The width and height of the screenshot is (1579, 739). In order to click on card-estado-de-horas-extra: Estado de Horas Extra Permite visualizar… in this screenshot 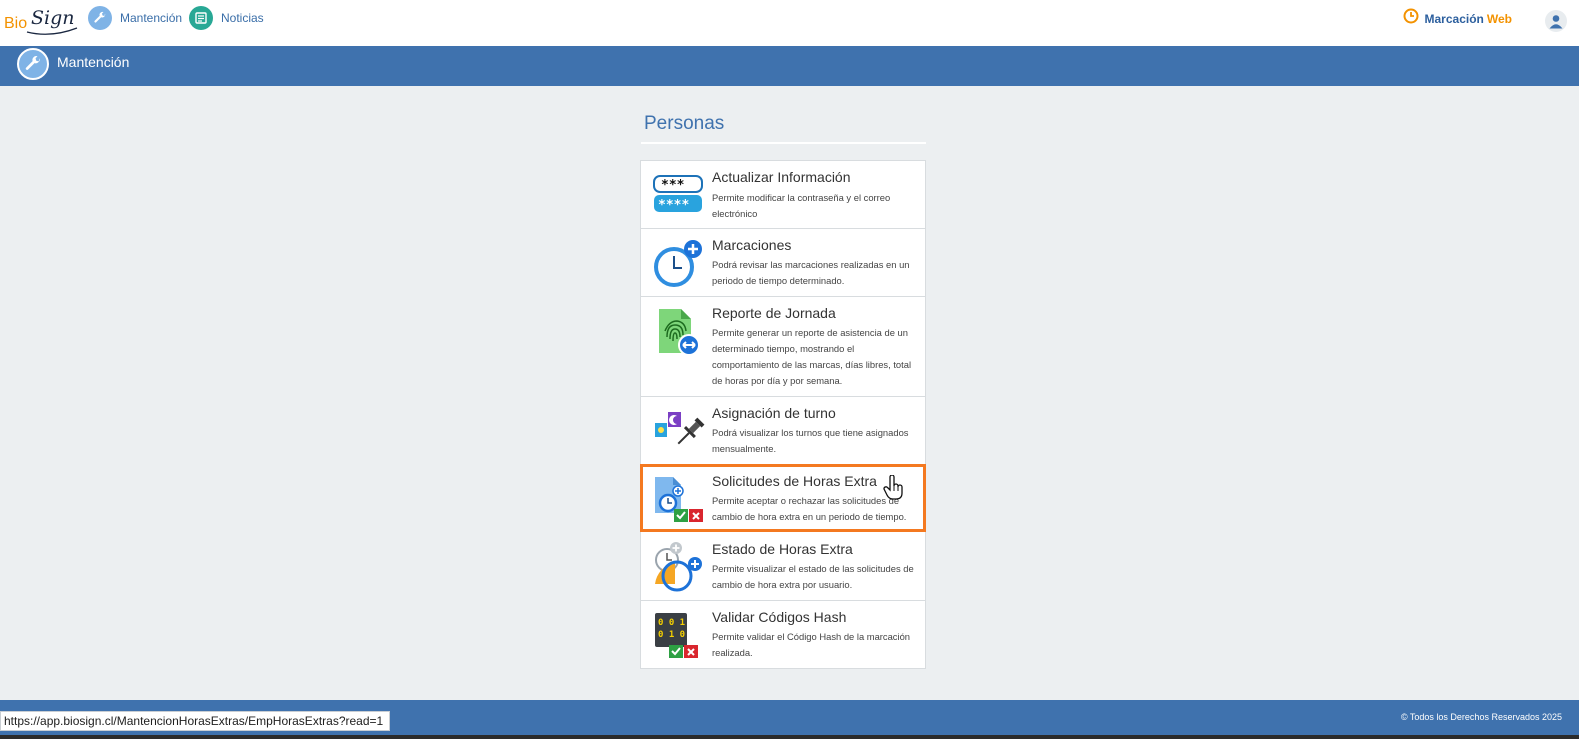, I will do `click(783, 566)`.